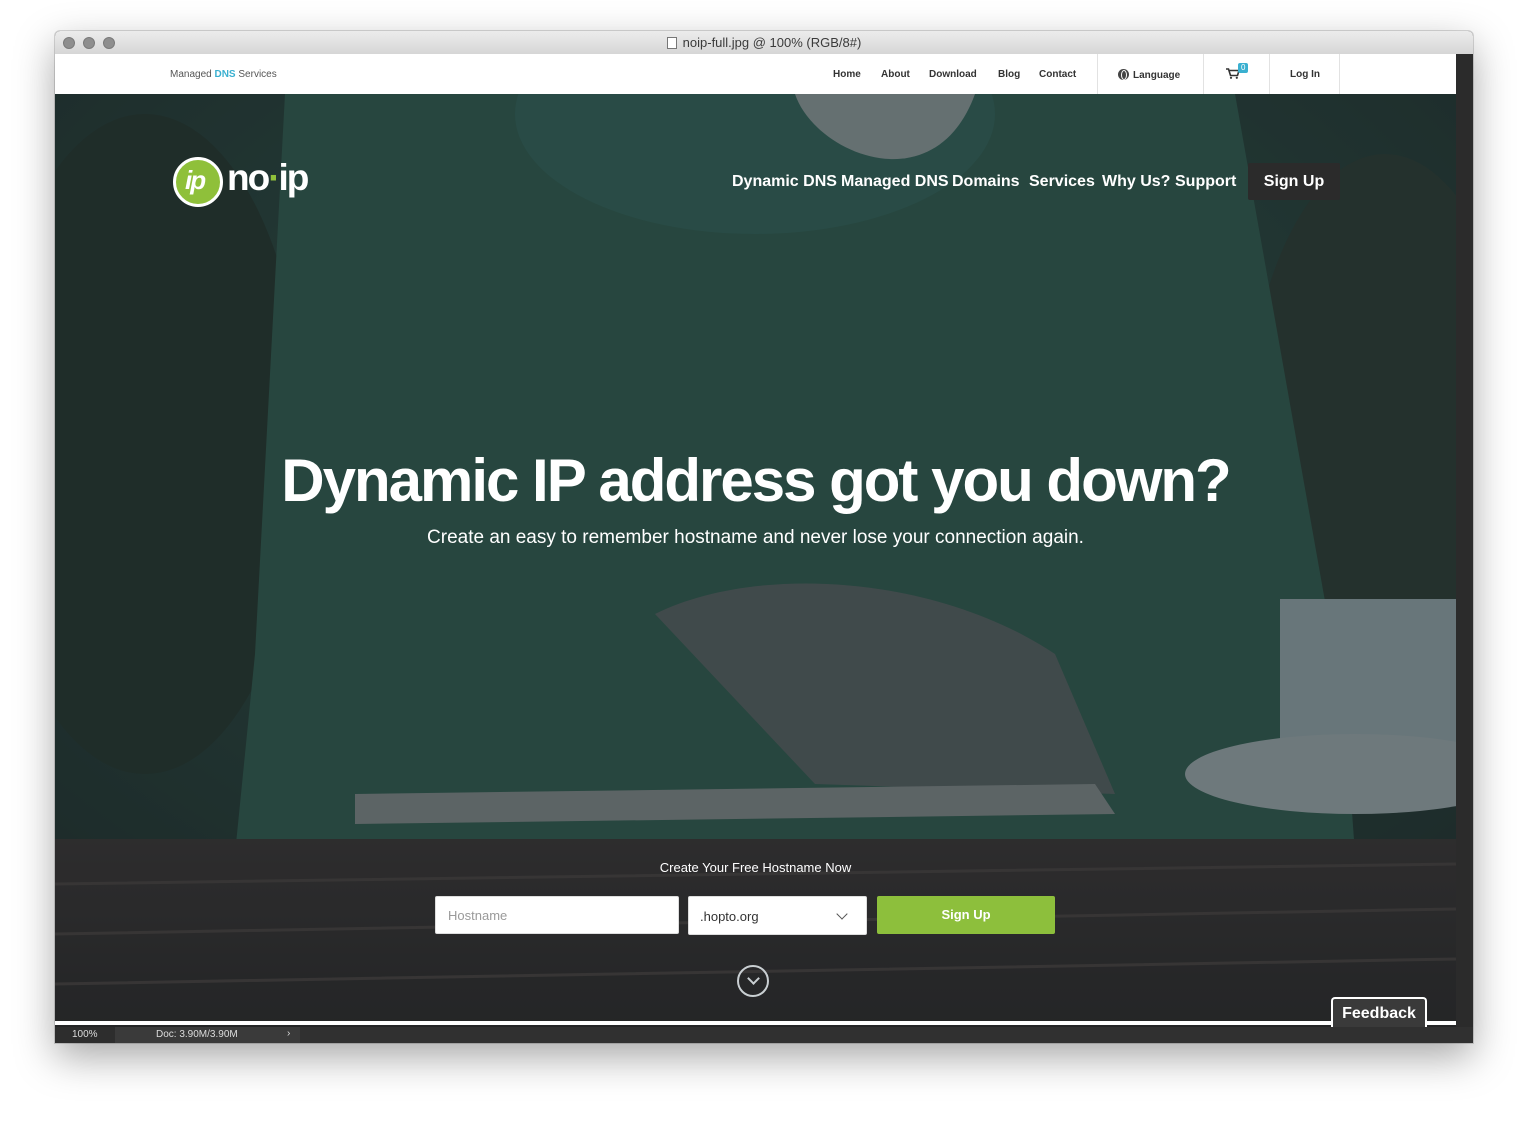  What do you see at coordinates (1009, 74) in the screenshot?
I see `toplink-blog: Blog` at bounding box center [1009, 74].